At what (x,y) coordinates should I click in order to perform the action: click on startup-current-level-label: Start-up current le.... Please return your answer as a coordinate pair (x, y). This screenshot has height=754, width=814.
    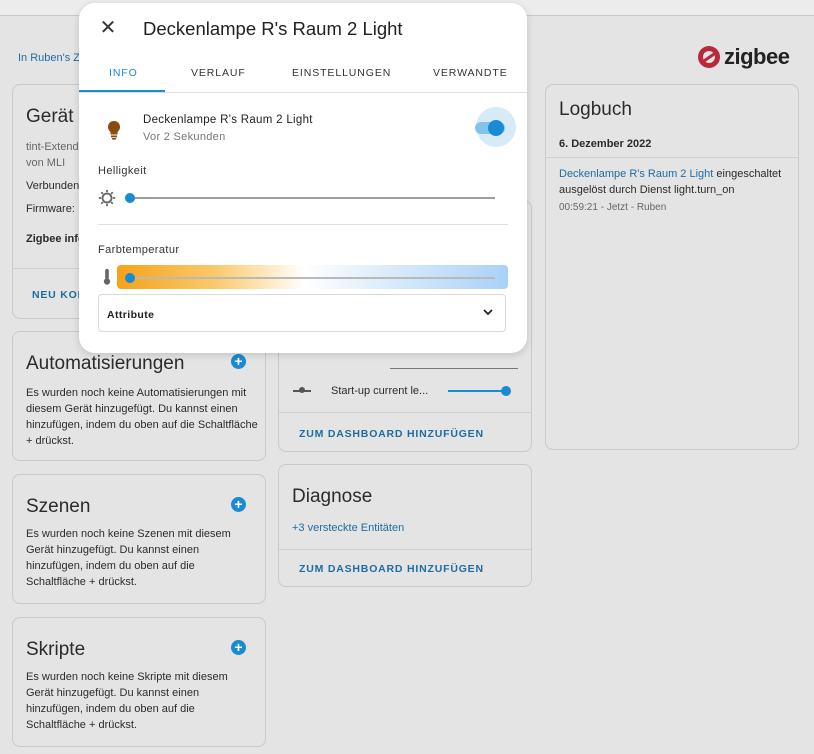
    Looking at the image, I should click on (380, 391).